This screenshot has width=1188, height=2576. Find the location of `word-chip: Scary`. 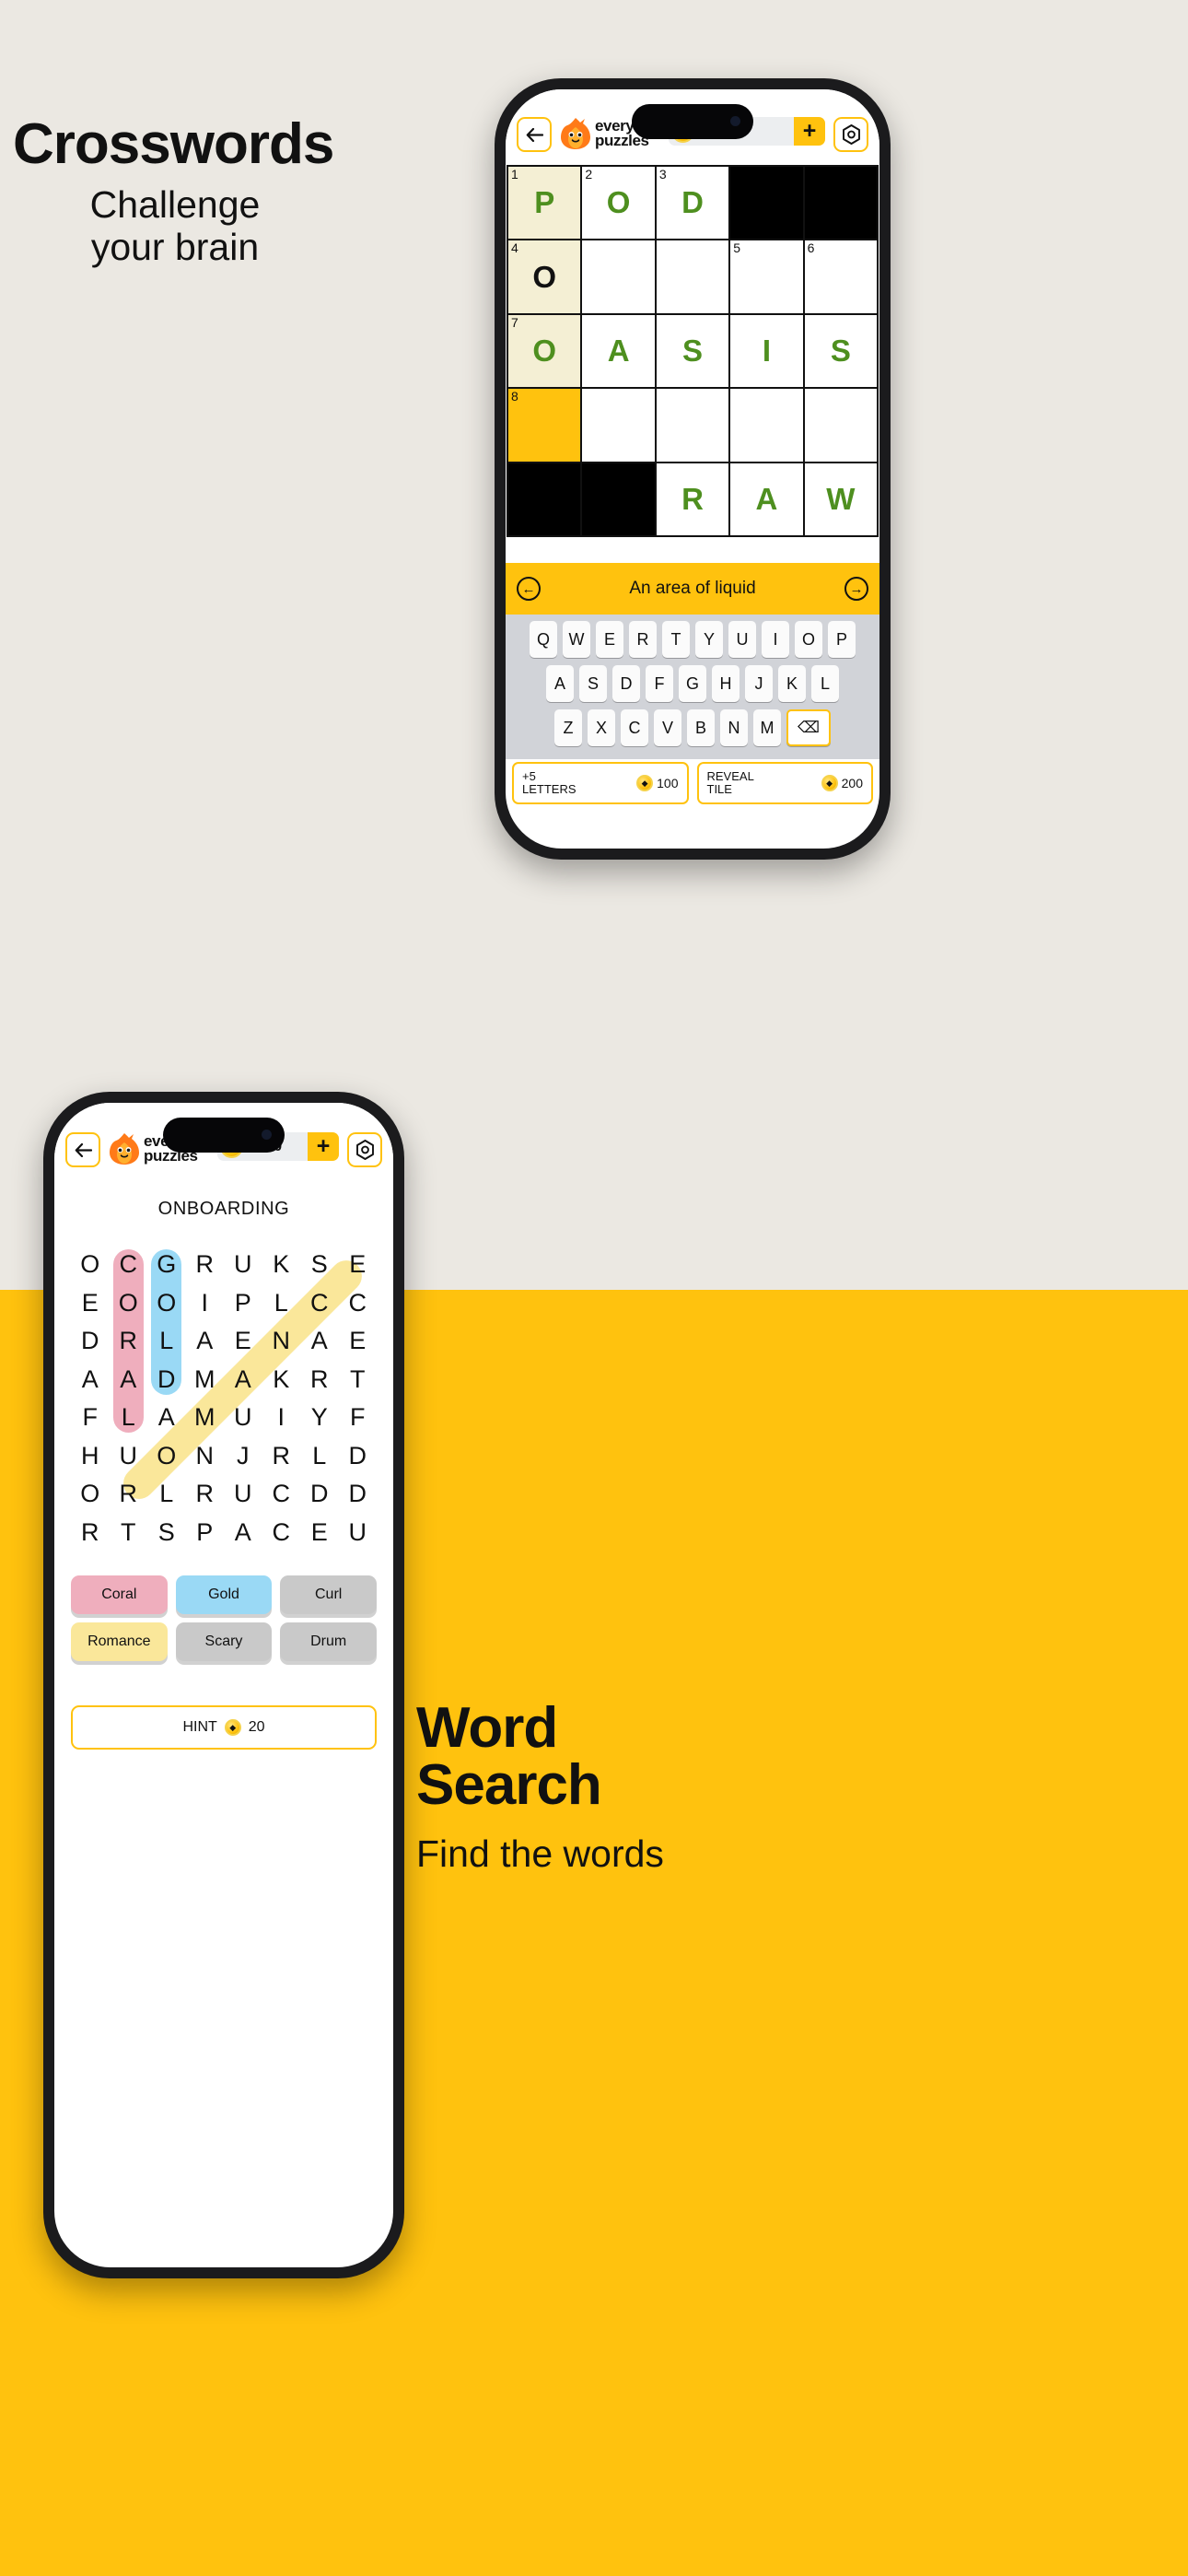

word-chip: Scary is located at coordinates (224, 1641).